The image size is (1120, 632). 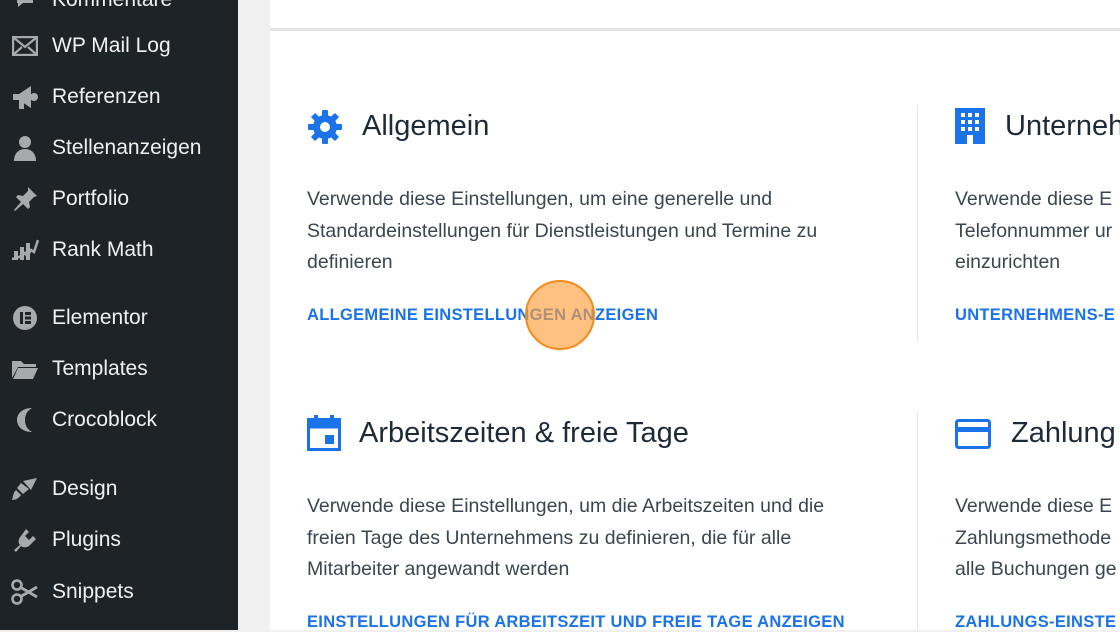 What do you see at coordinates (25, 489) in the screenshot?
I see `brush-icon` at bounding box center [25, 489].